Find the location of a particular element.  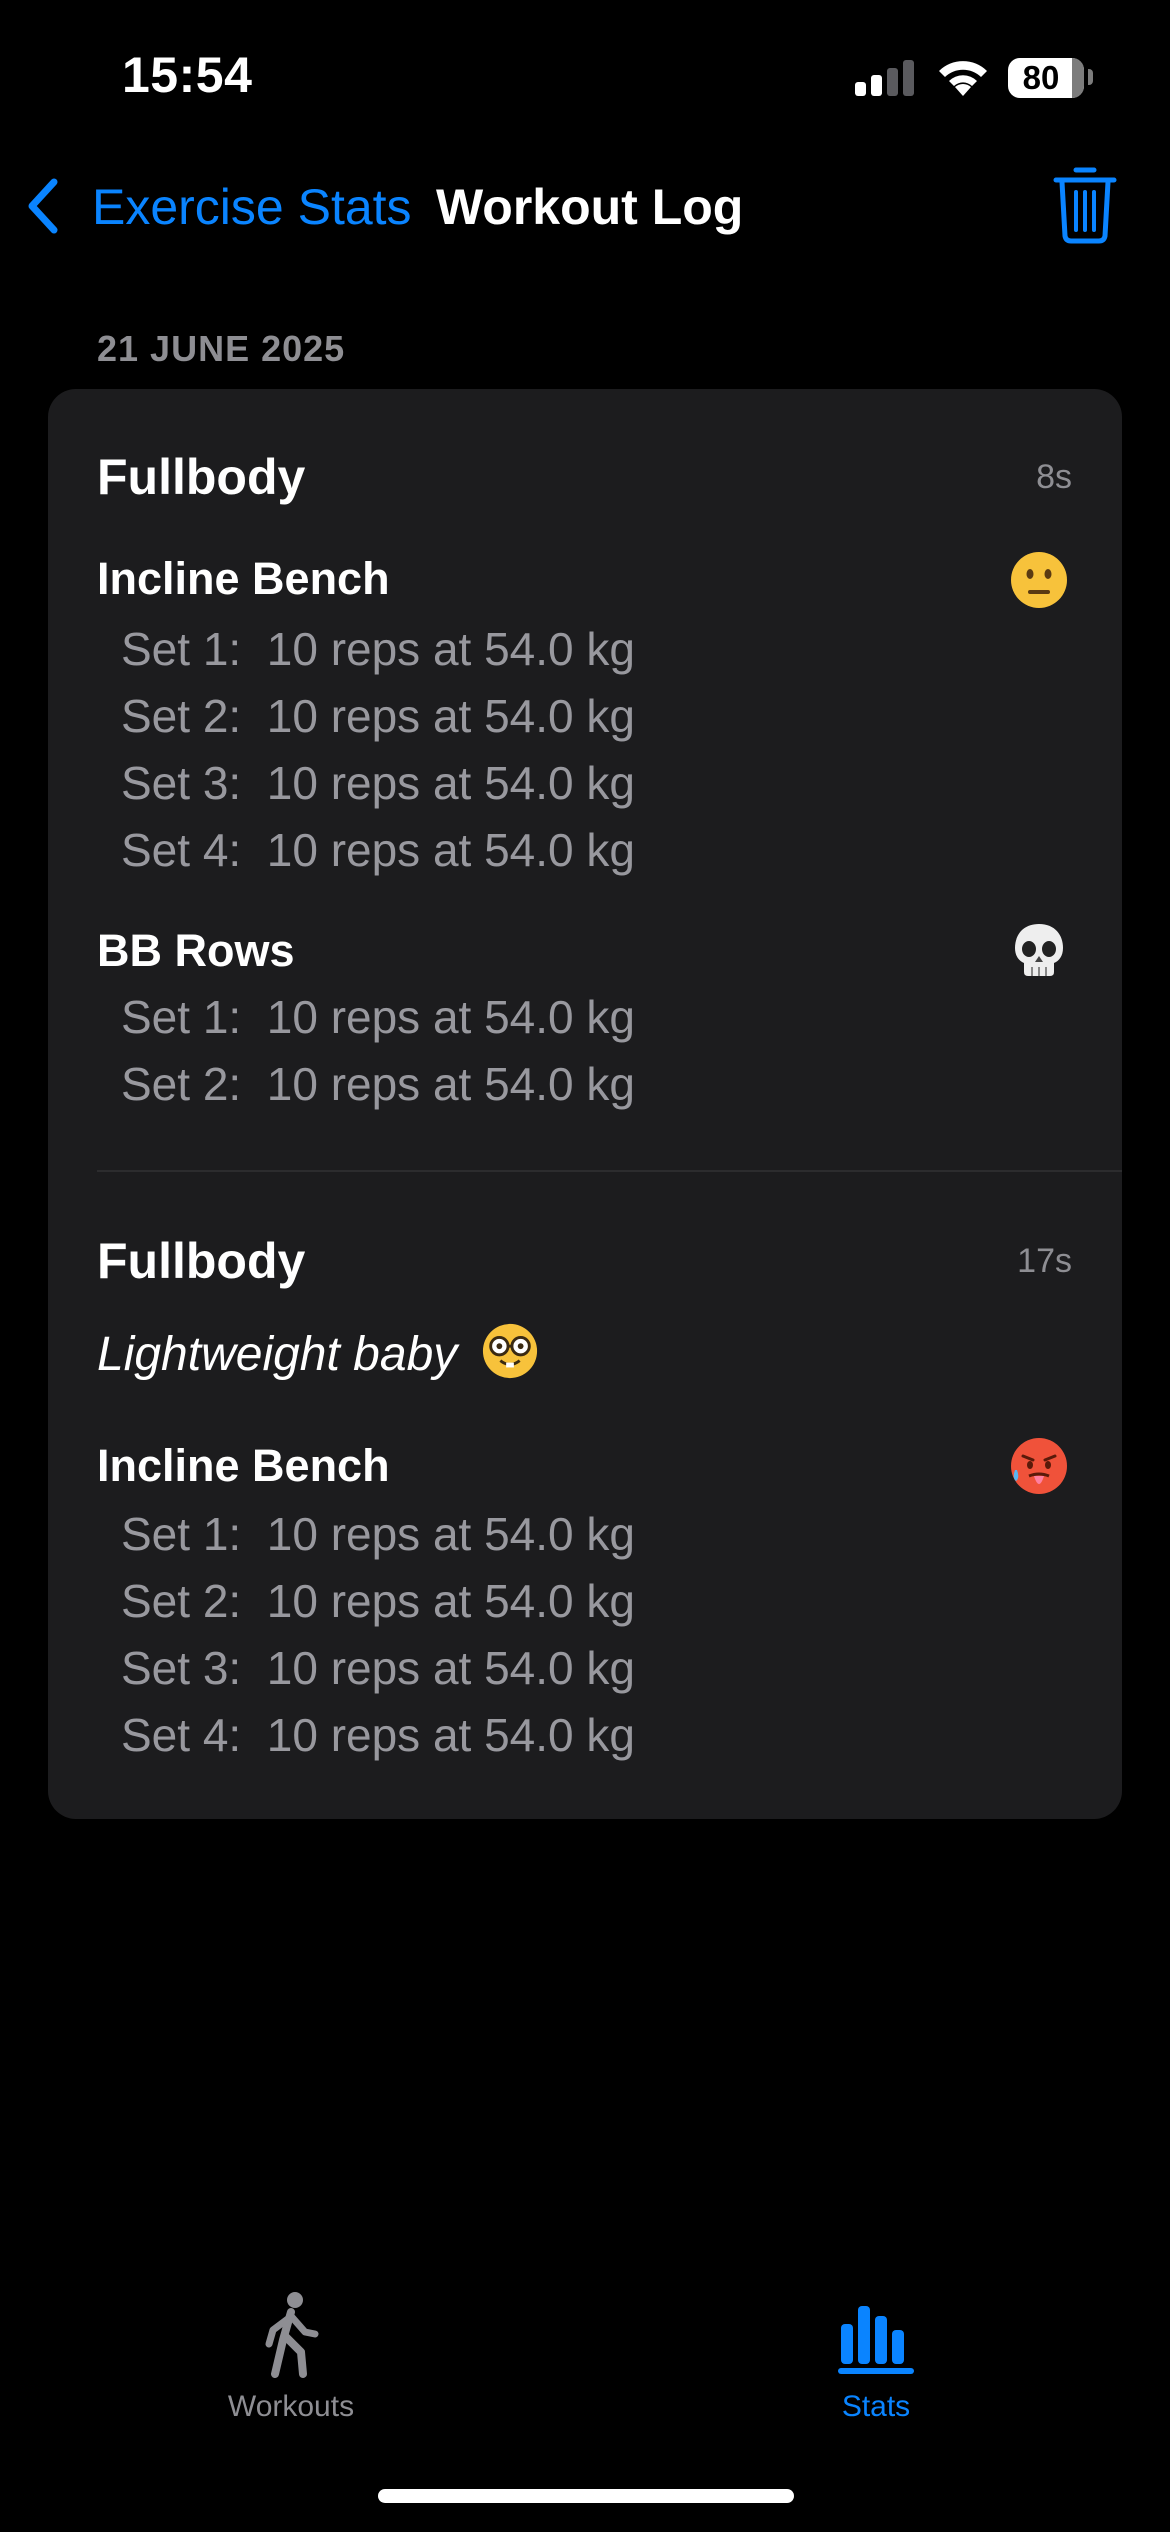

skull-icon is located at coordinates (1039, 950).